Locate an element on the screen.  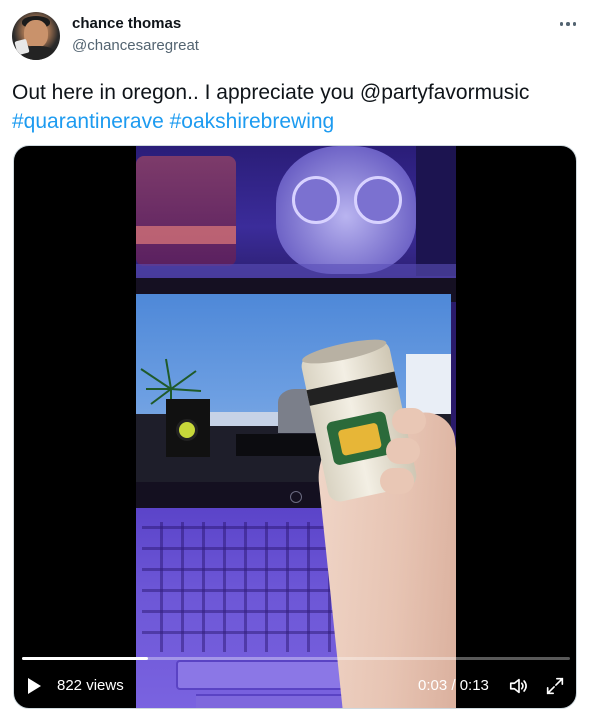
fullscreen-icon is located at coordinates (555, 686).